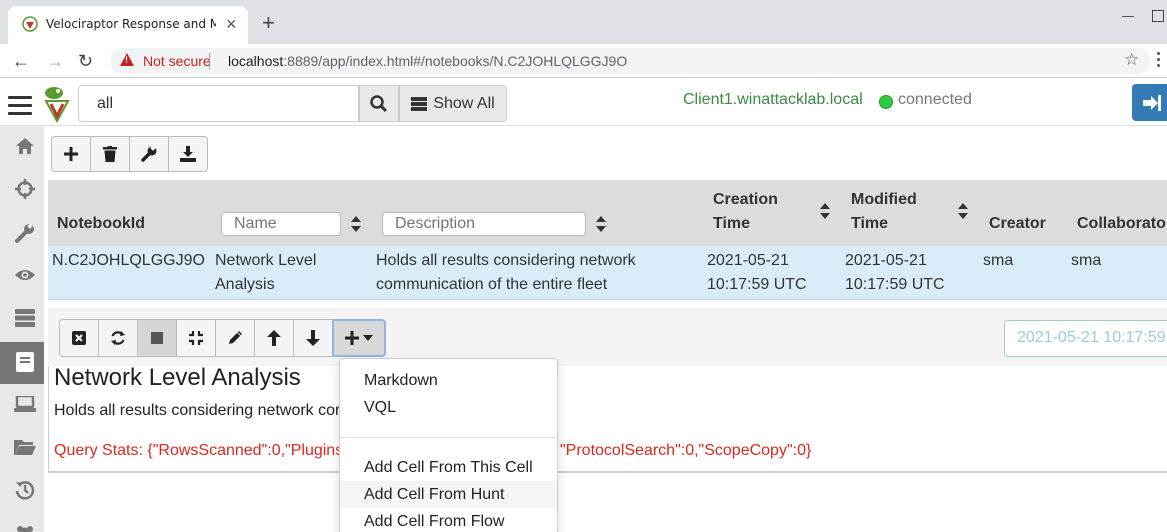  I want to click on new-notebook-button, so click(71, 154).